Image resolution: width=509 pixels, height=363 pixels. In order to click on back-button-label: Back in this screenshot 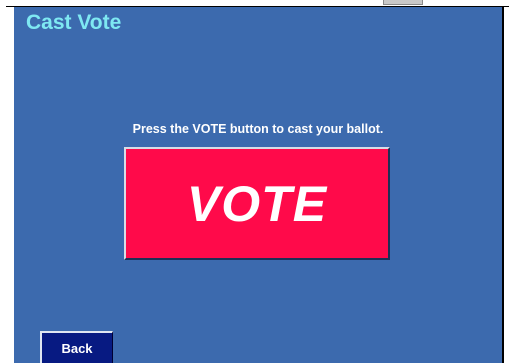, I will do `click(77, 348)`.